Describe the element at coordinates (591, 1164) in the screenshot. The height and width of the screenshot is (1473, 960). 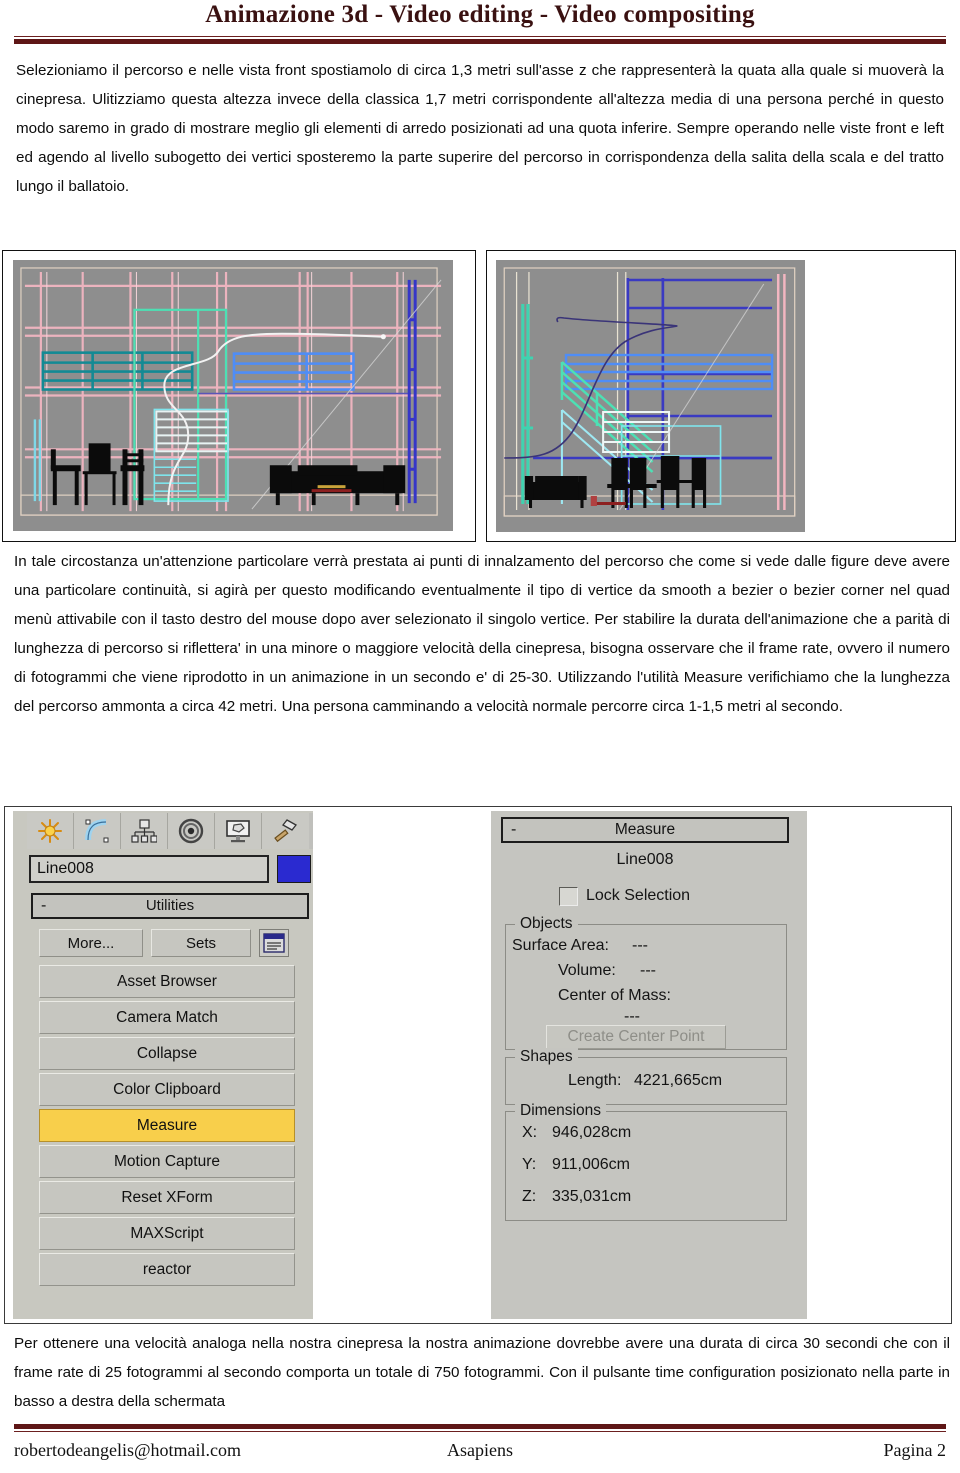
I see `dimension-y-value: 911,006cm` at that location.